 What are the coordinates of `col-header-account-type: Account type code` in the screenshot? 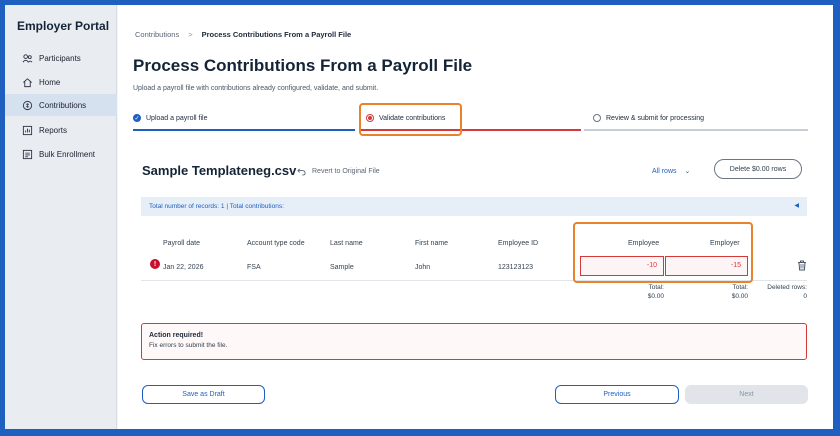 It's located at (276, 243).